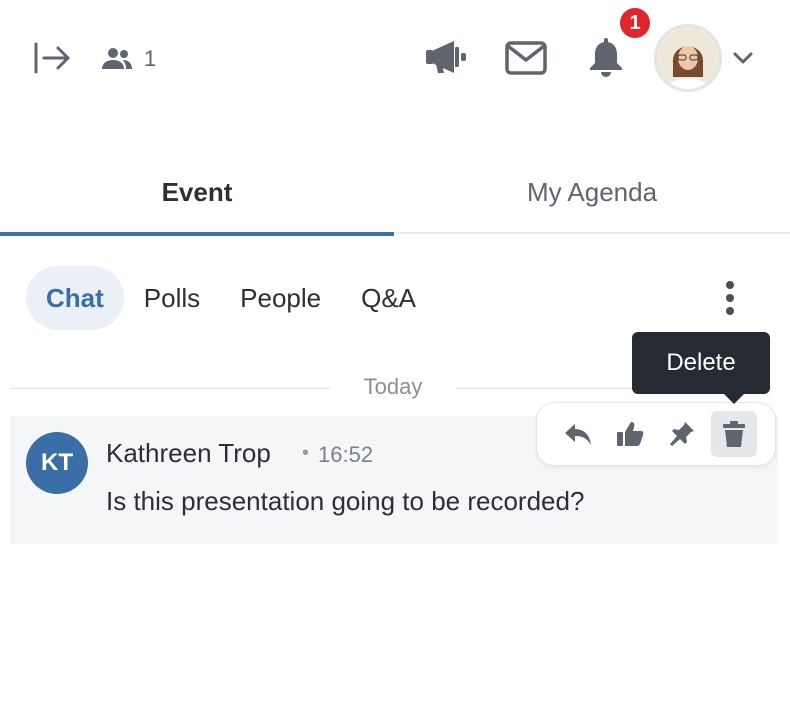 Image resolution: width=790 pixels, height=718 pixels. What do you see at coordinates (172, 298) in the screenshot?
I see `subtab-polls: Polls` at bounding box center [172, 298].